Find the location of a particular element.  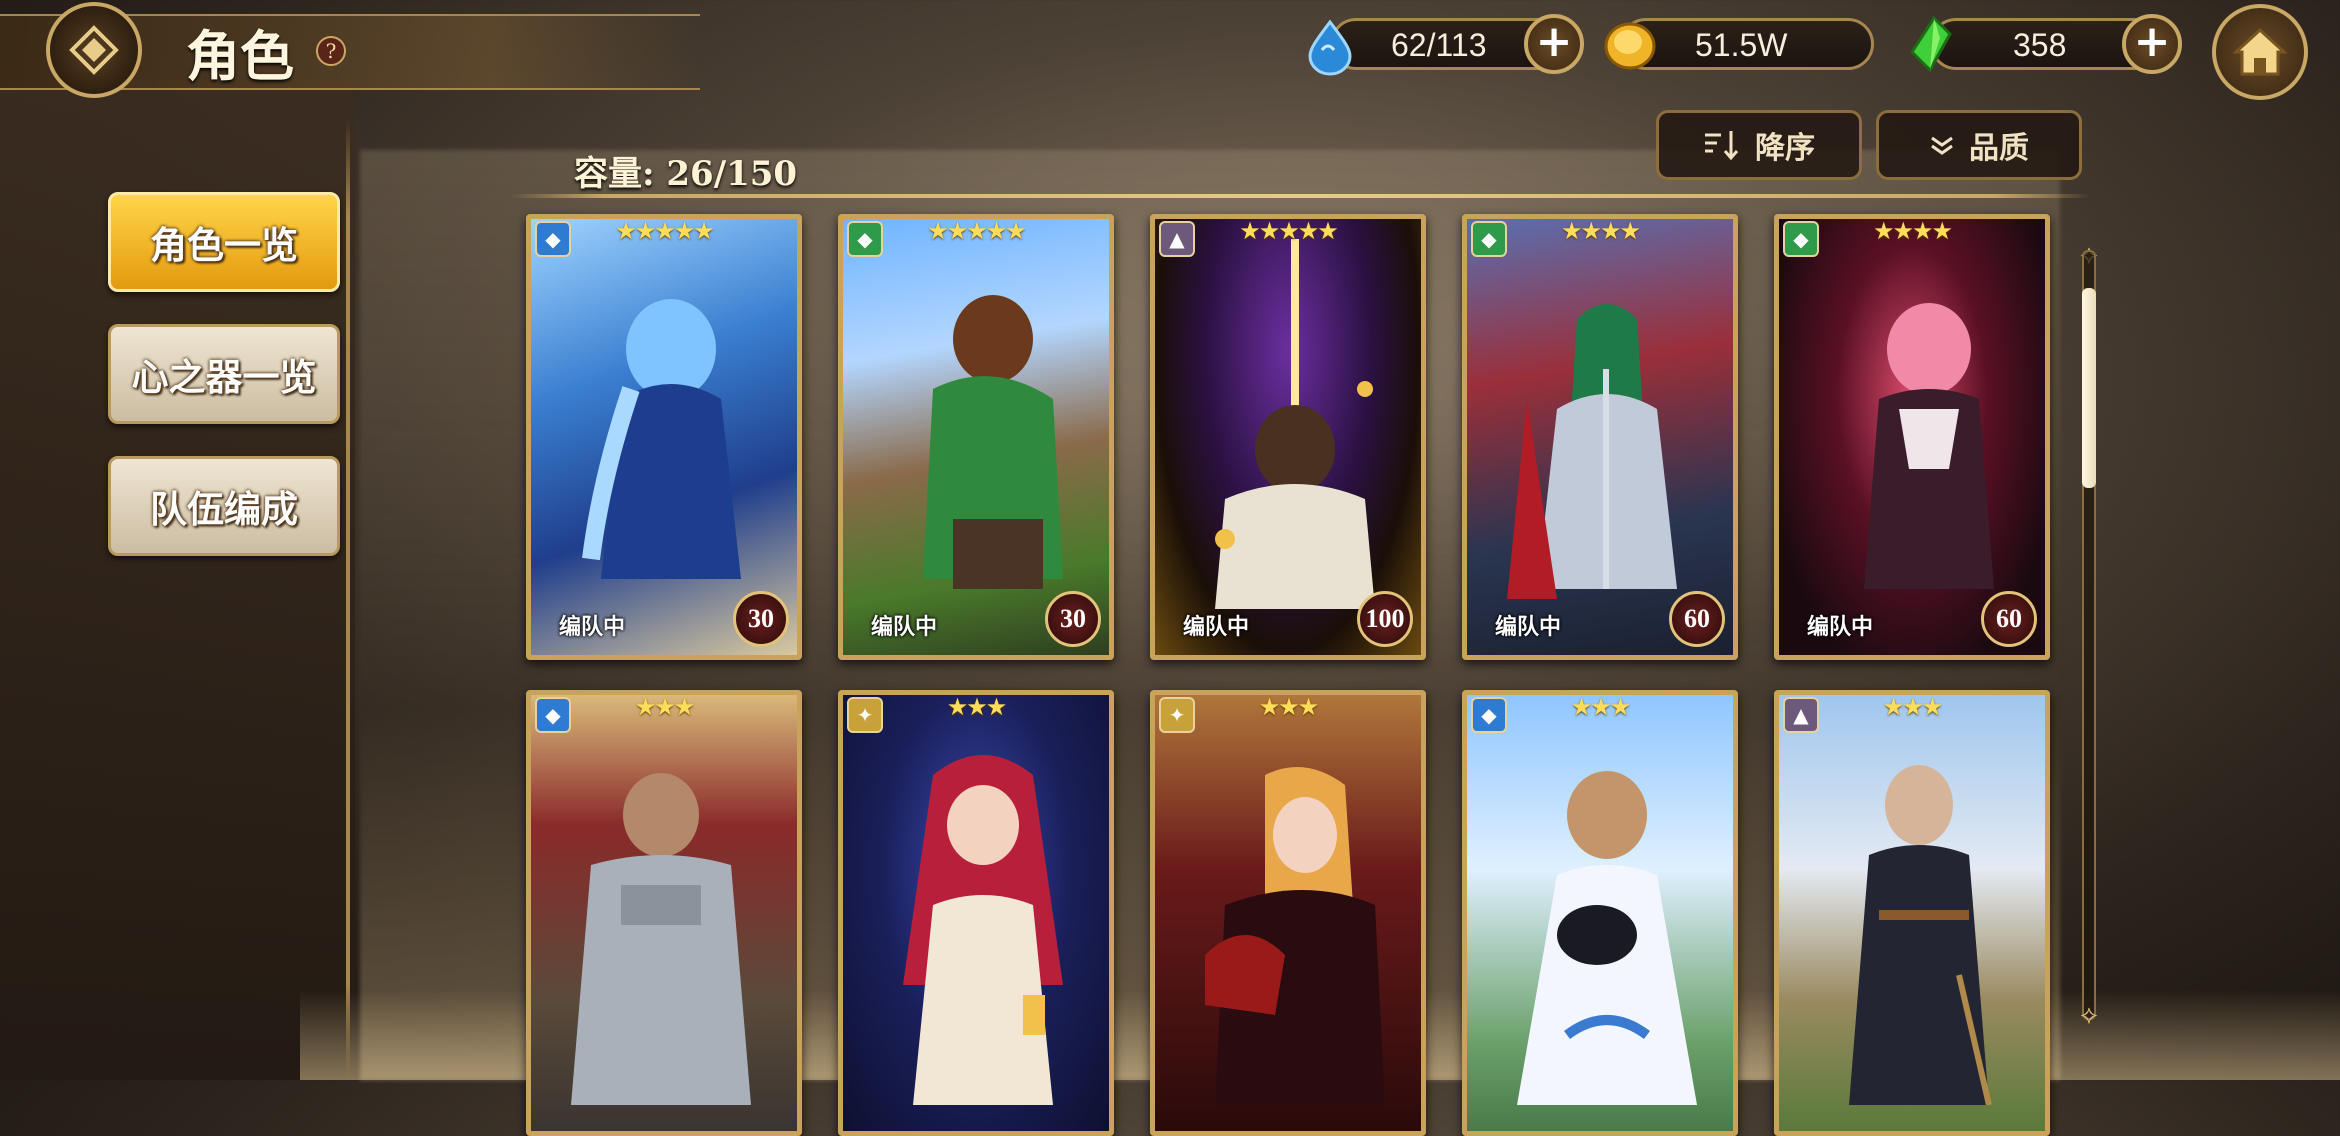

green-crystal-icon is located at coordinates (1931, 44).